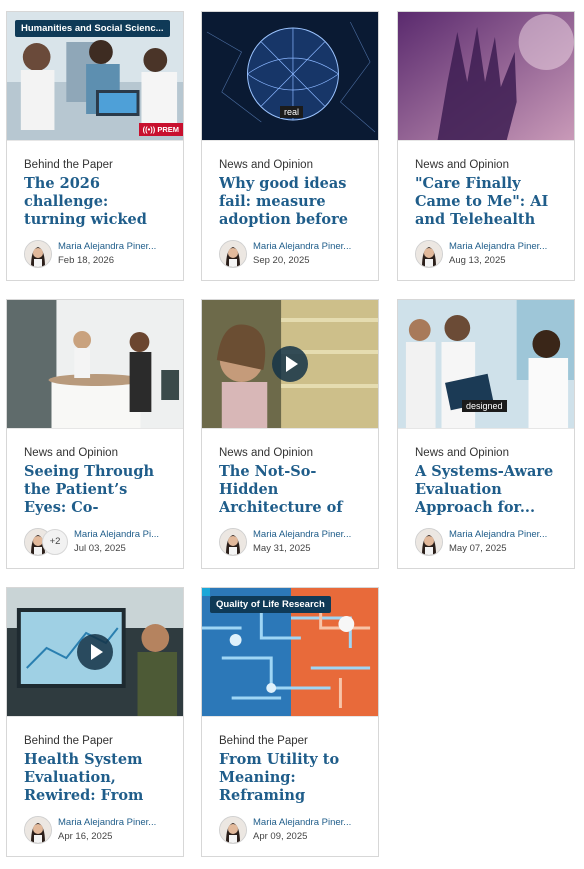 This screenshot has width=584, height=869. I want to click on clinic-reception-image, so click(95, 364).